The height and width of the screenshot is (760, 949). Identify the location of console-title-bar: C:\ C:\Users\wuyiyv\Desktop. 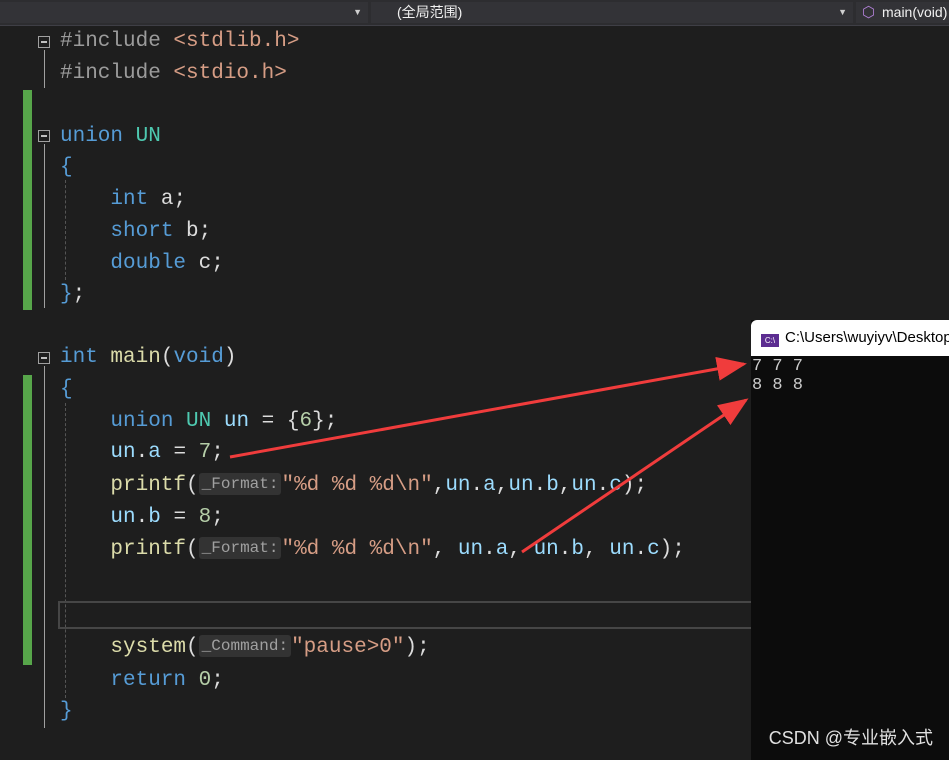
(850, 338).